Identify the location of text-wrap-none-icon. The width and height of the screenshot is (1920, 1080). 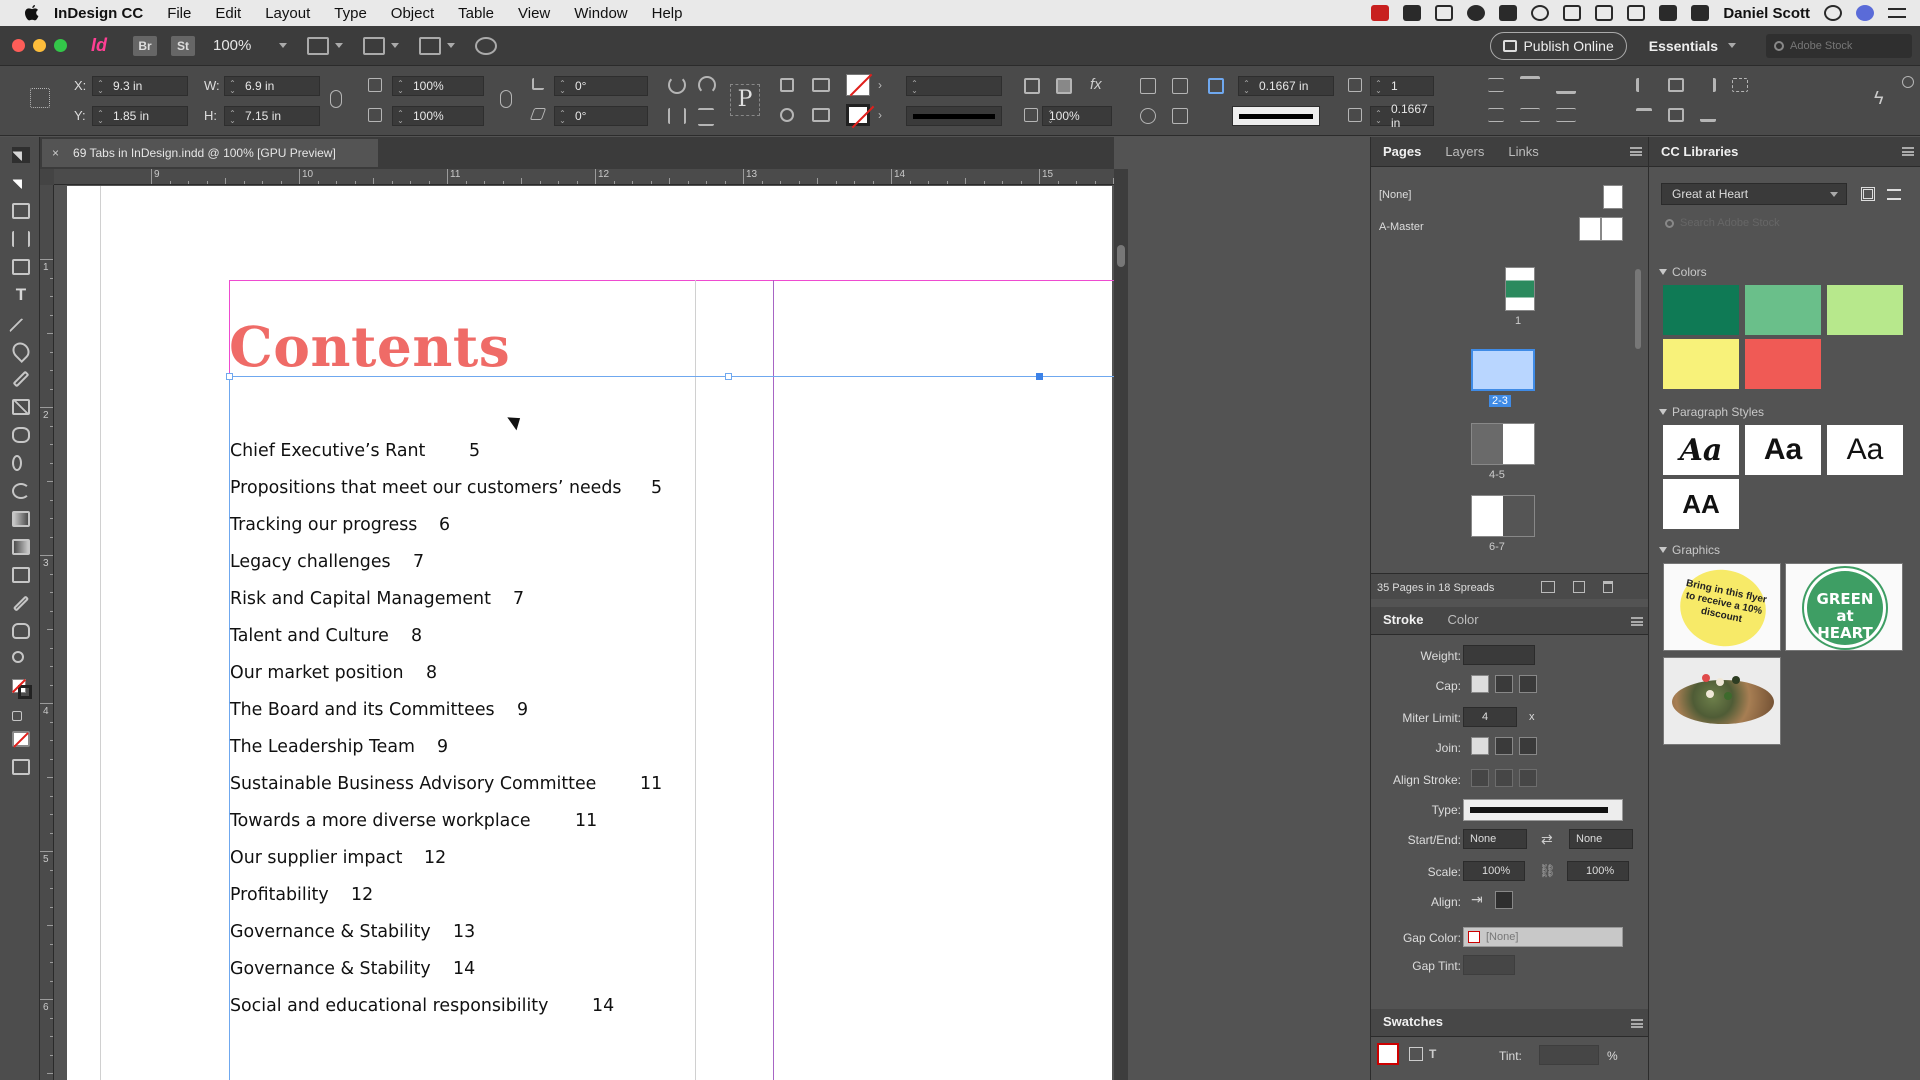
(1148, 86).